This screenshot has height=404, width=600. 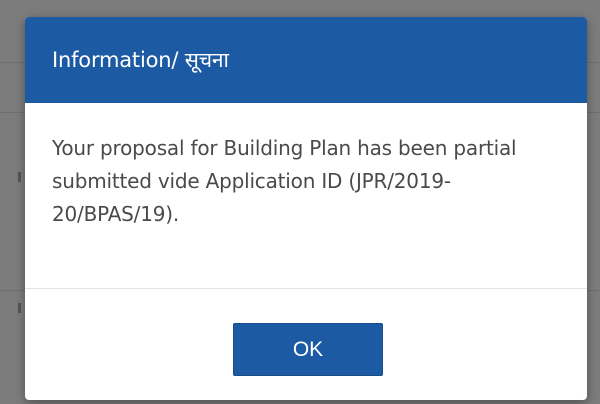 What do you see at coordinates (140, 60) in the screenshot?
I see `dialog-title: Information/ सूचना` at bounding box center [140, 60].